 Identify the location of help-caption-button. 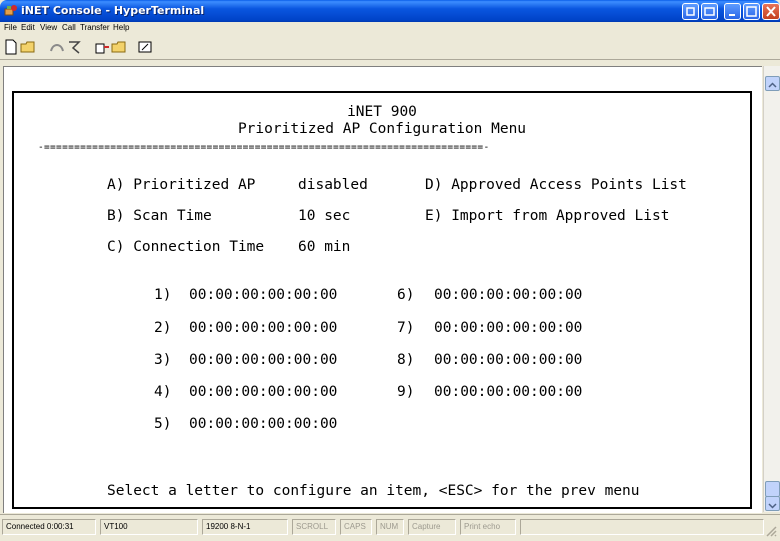
(690, 11).